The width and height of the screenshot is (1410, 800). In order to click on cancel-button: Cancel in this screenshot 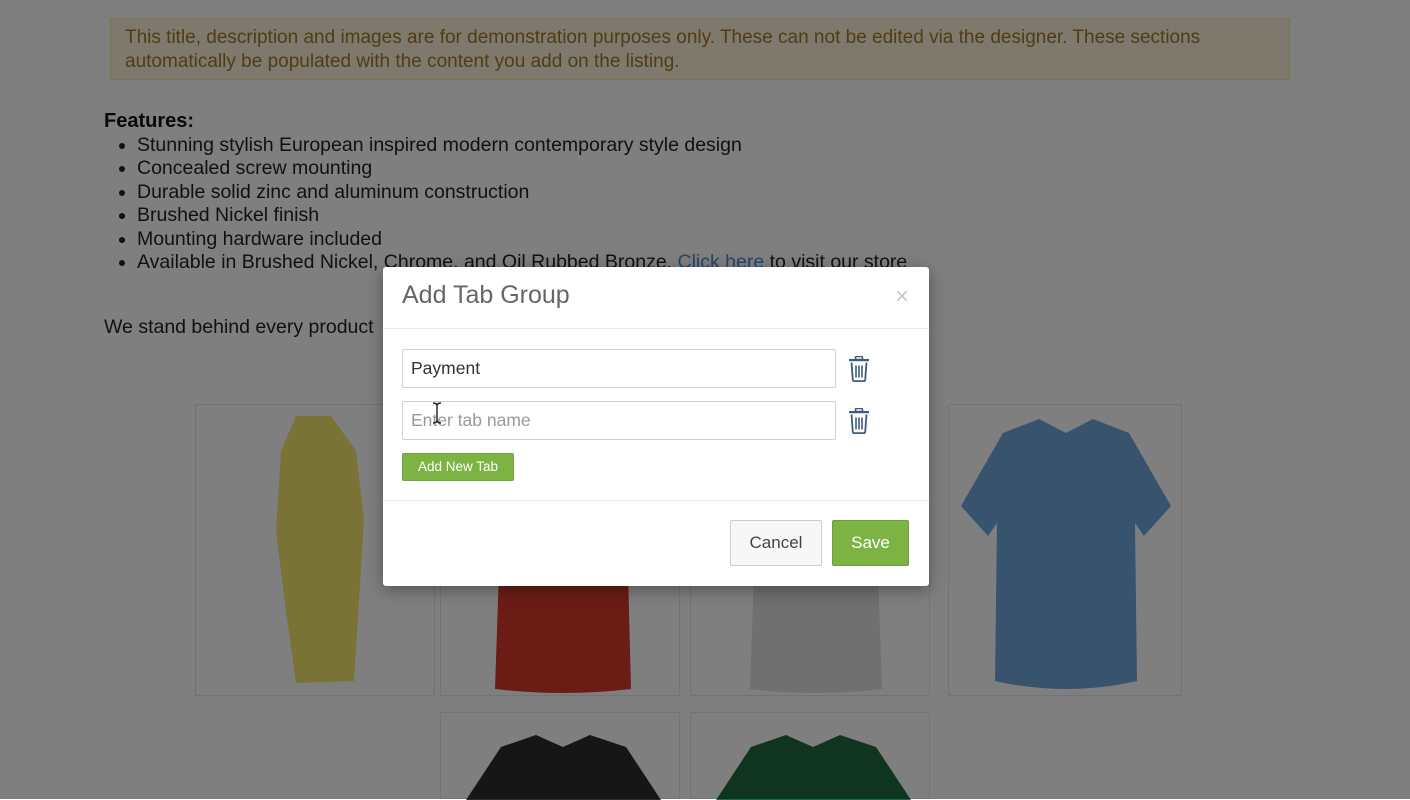, I will do `click(776, 543)`.